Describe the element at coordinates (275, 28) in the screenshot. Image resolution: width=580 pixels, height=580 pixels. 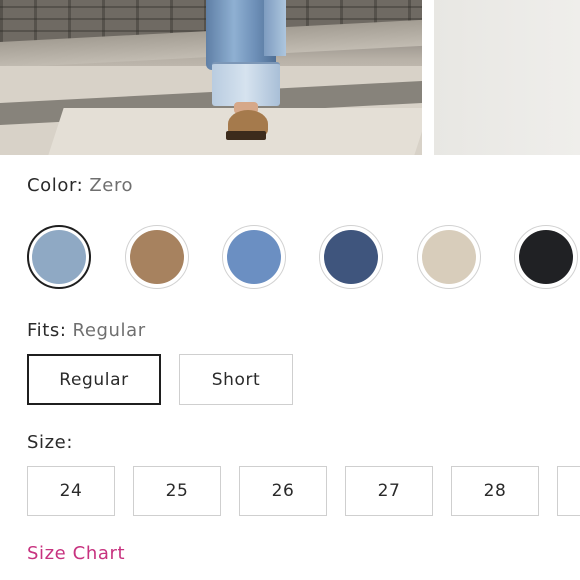
I see `photo-jeans-leg-rear` at that location.